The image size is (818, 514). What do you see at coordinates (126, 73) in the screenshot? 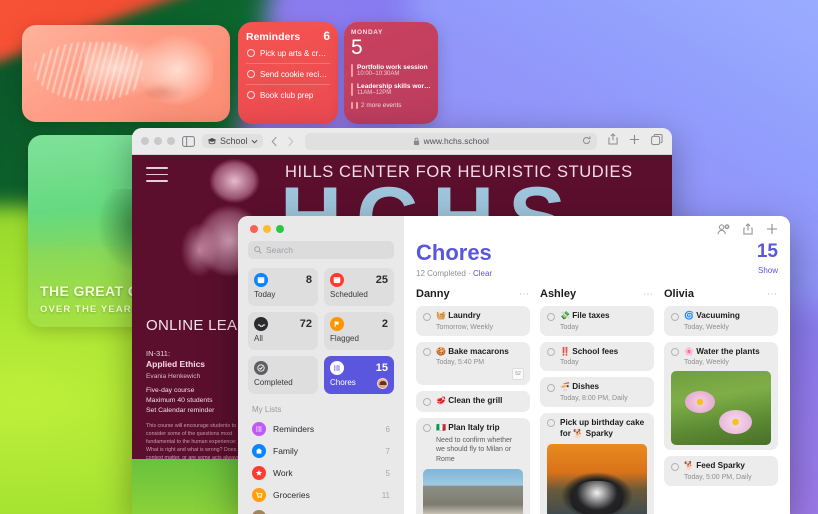
I see `photos-widget` at bounding box center [126, 73].